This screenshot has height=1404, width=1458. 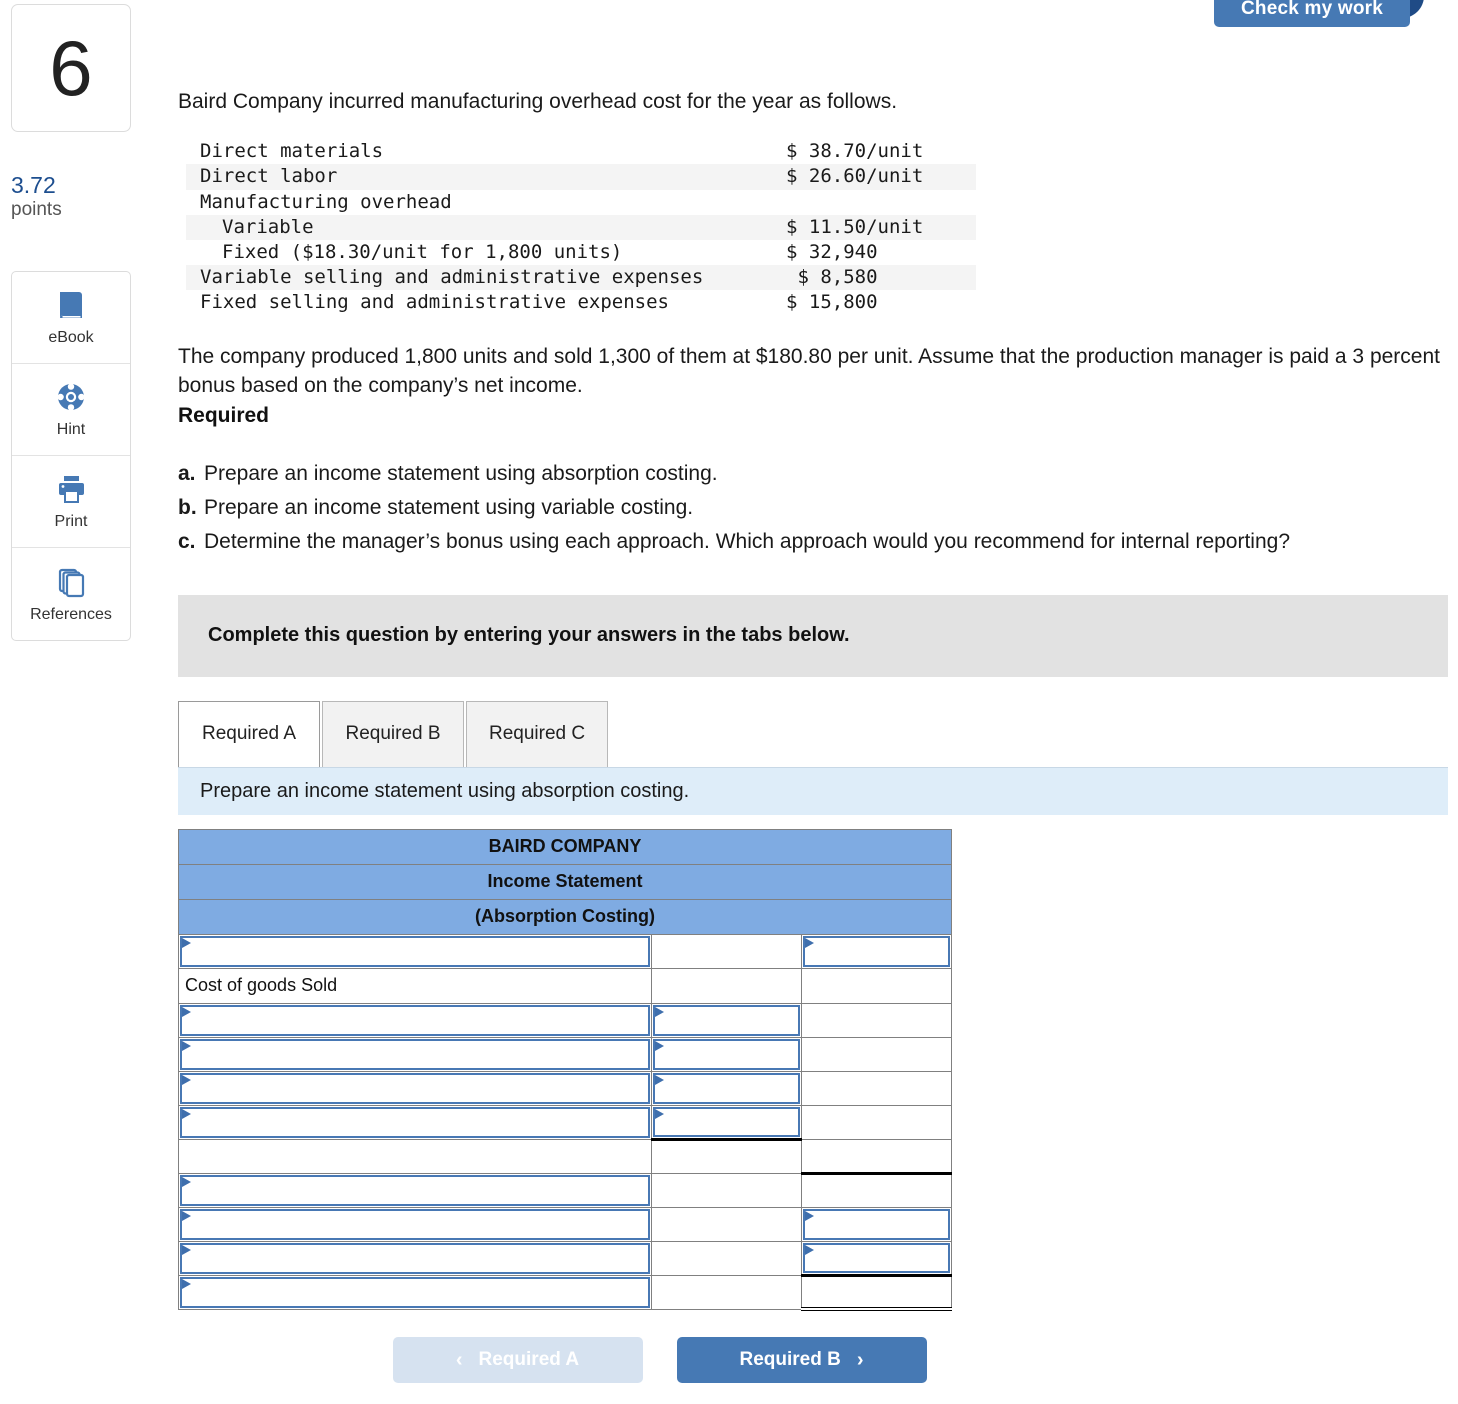 What do you see at coordinates (261, 985) in the screenshot?
I see `cost-of-goods-sold-label: Cost of goods Sold` at bounding box center [261, 985].